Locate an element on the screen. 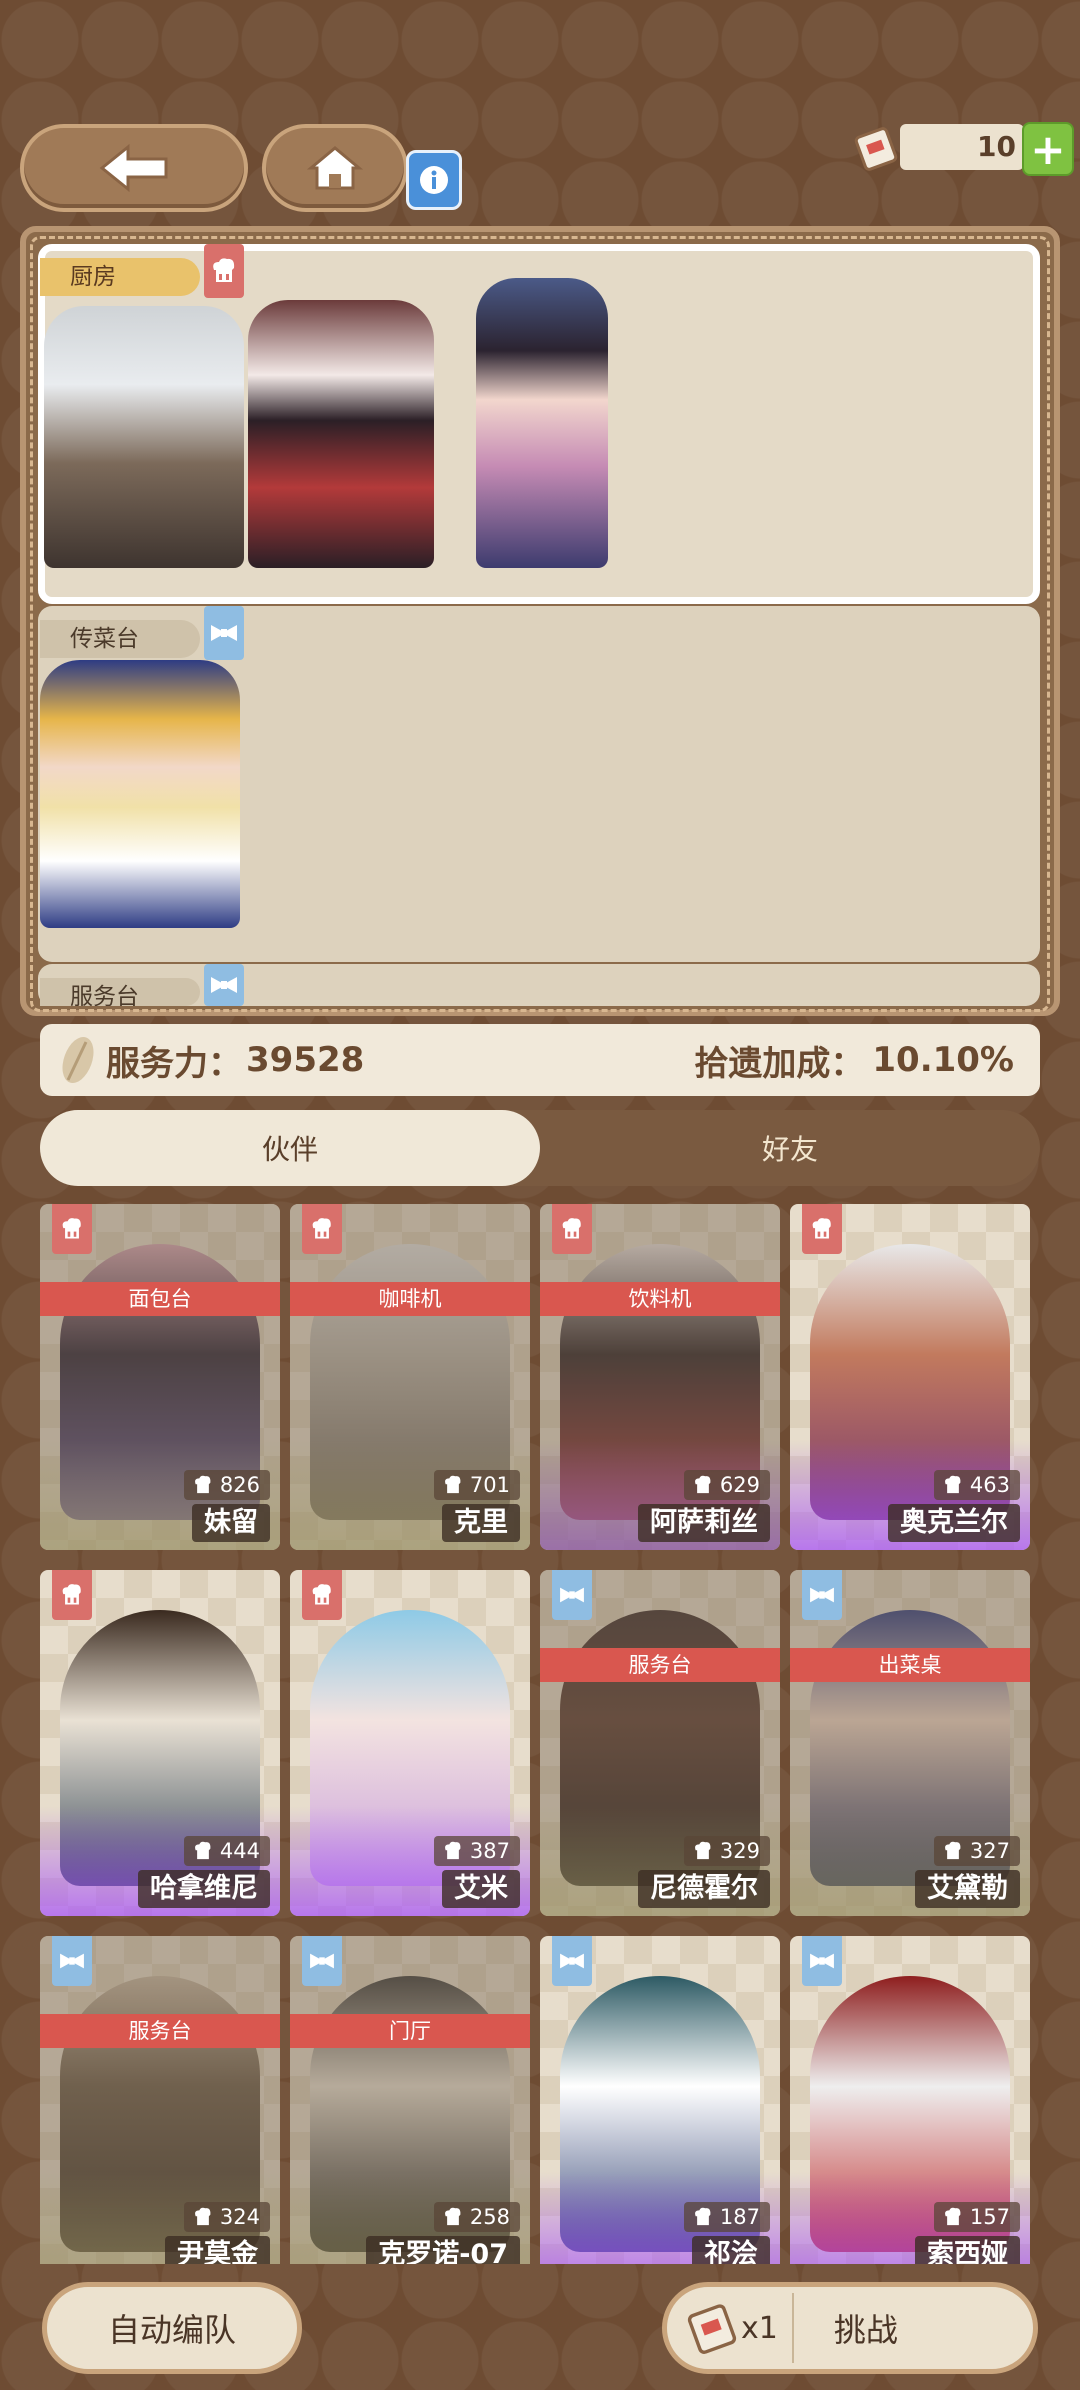 This screenshot has height=2390, width=1080. character-card: 444 哈拿维尼 is located at coordinates (160, 1743).